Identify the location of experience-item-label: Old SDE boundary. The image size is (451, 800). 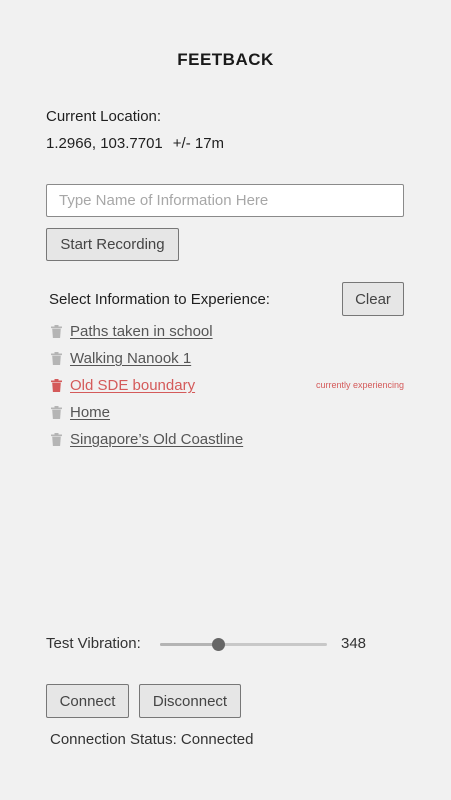
(132, 385).